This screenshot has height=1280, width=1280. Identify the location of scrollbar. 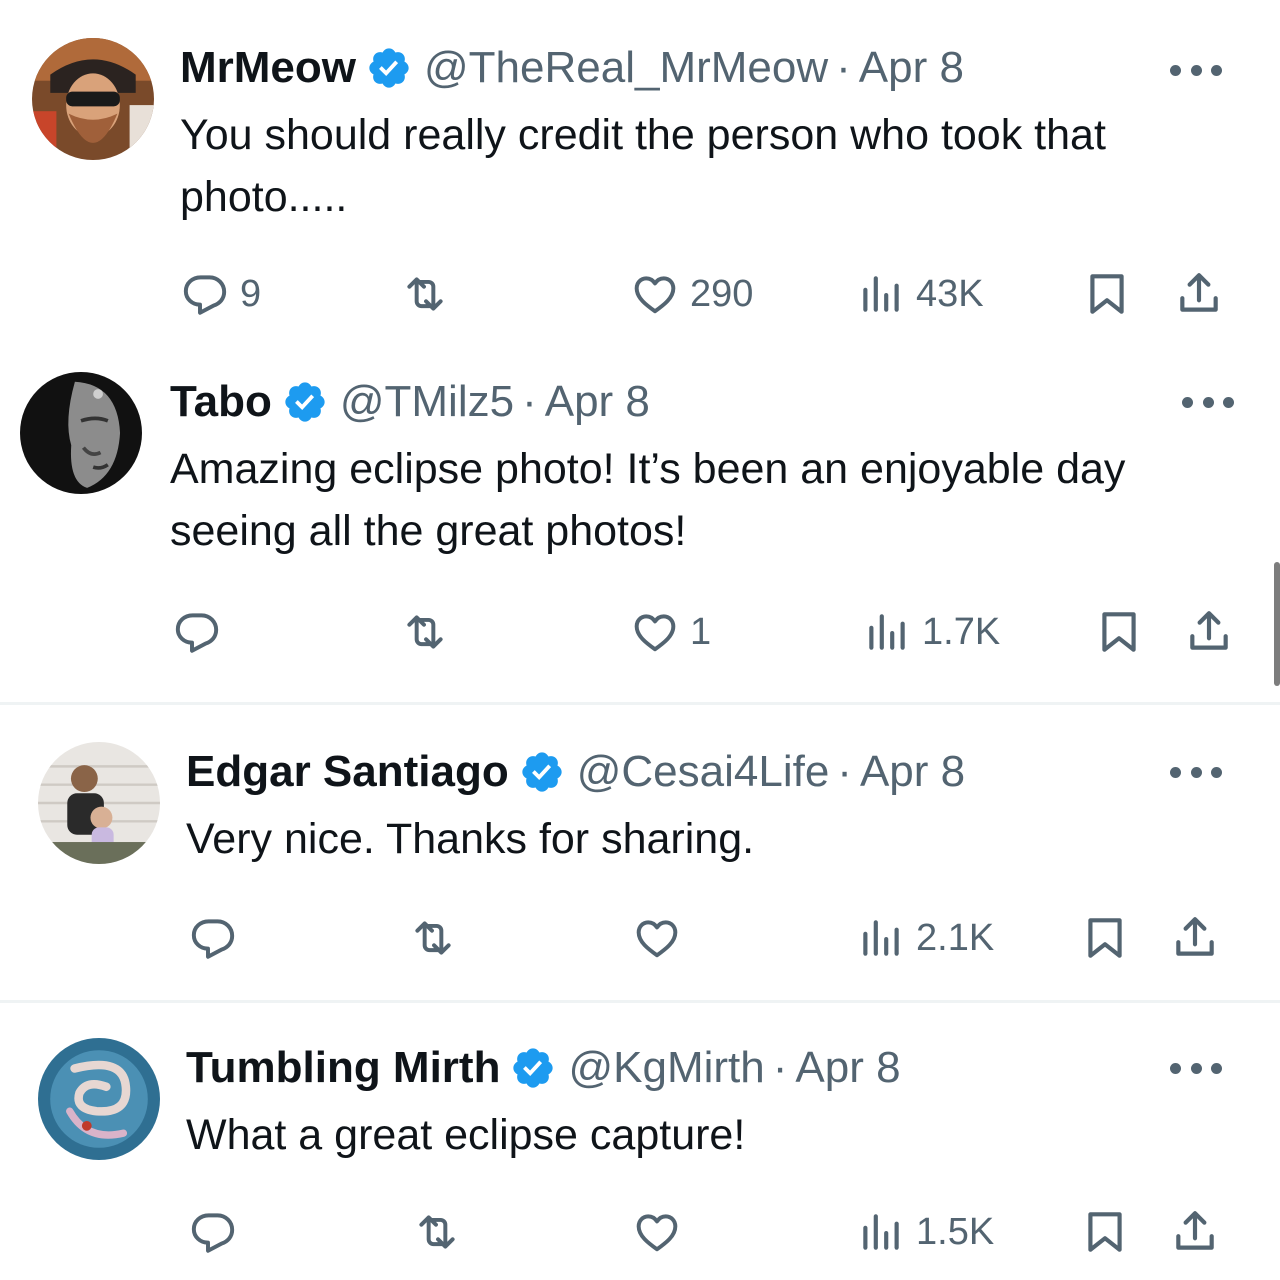
(1277, 624).